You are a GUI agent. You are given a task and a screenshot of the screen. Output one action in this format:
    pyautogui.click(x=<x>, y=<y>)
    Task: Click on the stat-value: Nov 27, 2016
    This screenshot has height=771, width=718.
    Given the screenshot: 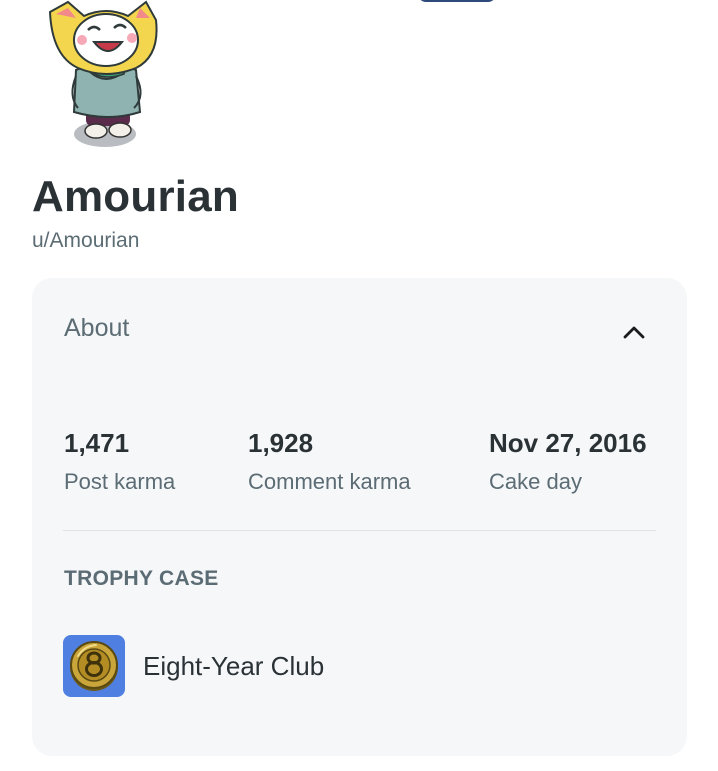 What is the action you would take?
    pyautogui.click(x=568, y=443)
    